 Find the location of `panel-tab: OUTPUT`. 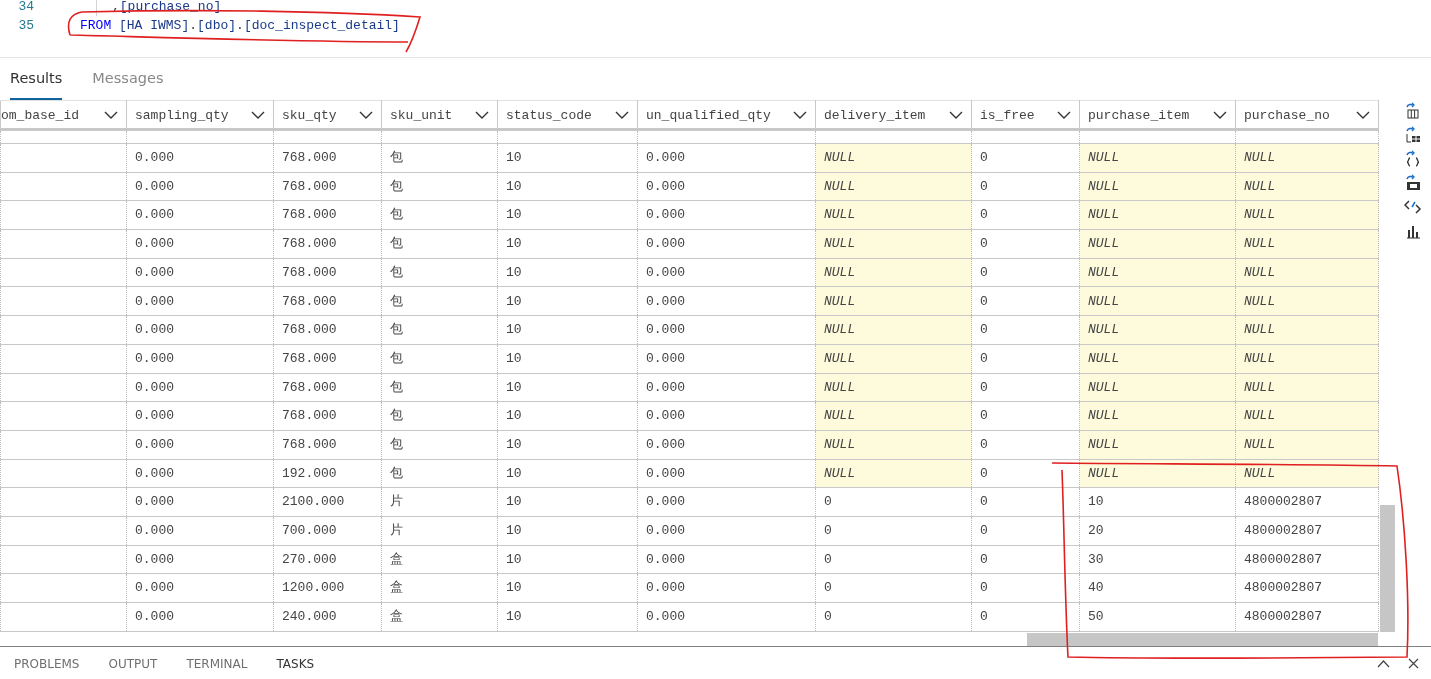

panel-tab: OUTPUT is located at coordinates (133, 663).